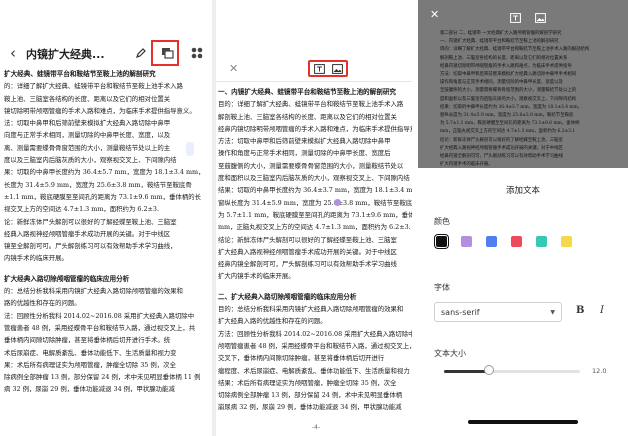 This screenshot has width=628, height=436. I want to click on text-line: 扩大内镜手术的临床开展。, so click(466, 165).